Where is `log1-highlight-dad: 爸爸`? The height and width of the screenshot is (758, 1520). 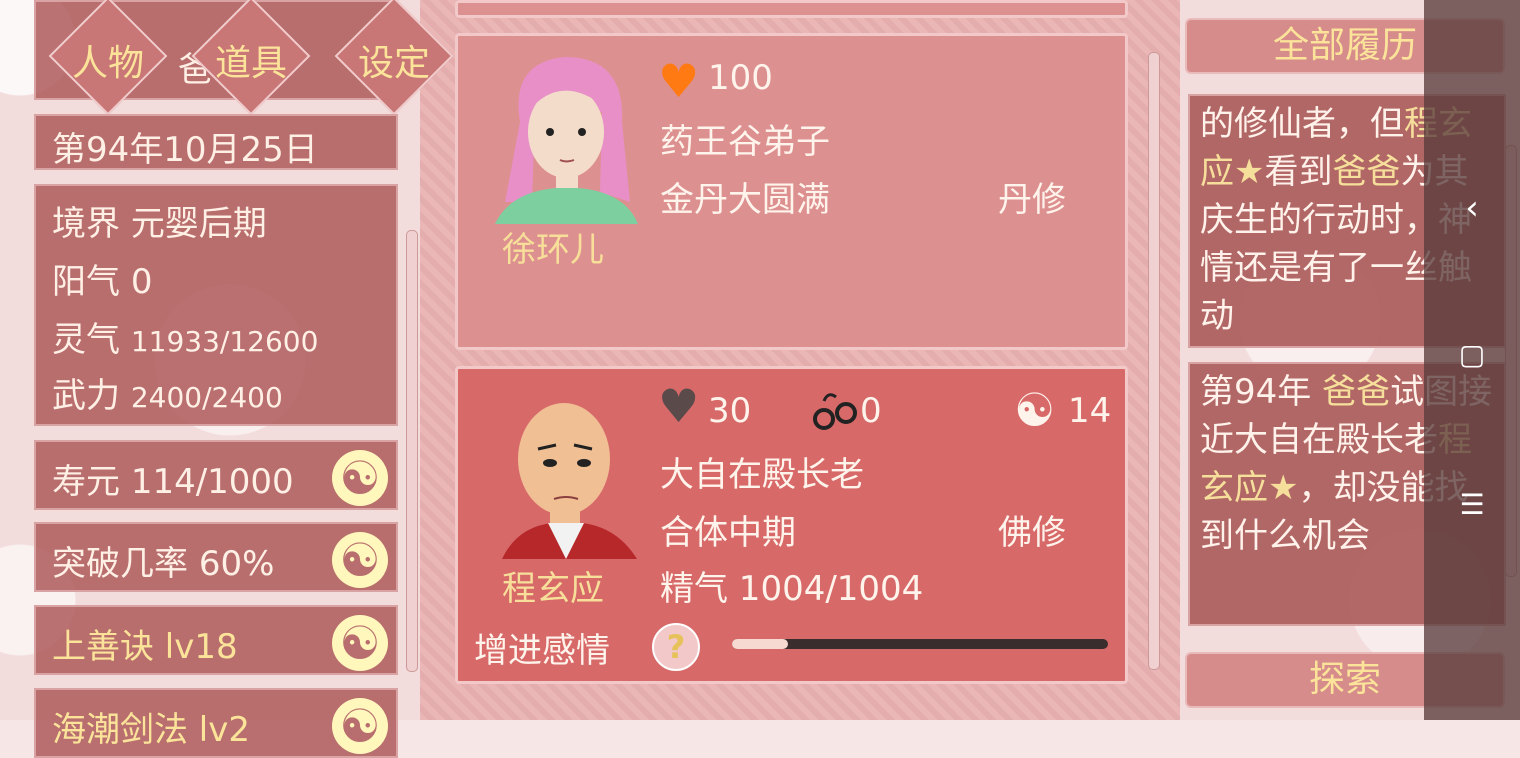
log1-highlight-dad: 爸爸 is located at coordinates (1366, 172).